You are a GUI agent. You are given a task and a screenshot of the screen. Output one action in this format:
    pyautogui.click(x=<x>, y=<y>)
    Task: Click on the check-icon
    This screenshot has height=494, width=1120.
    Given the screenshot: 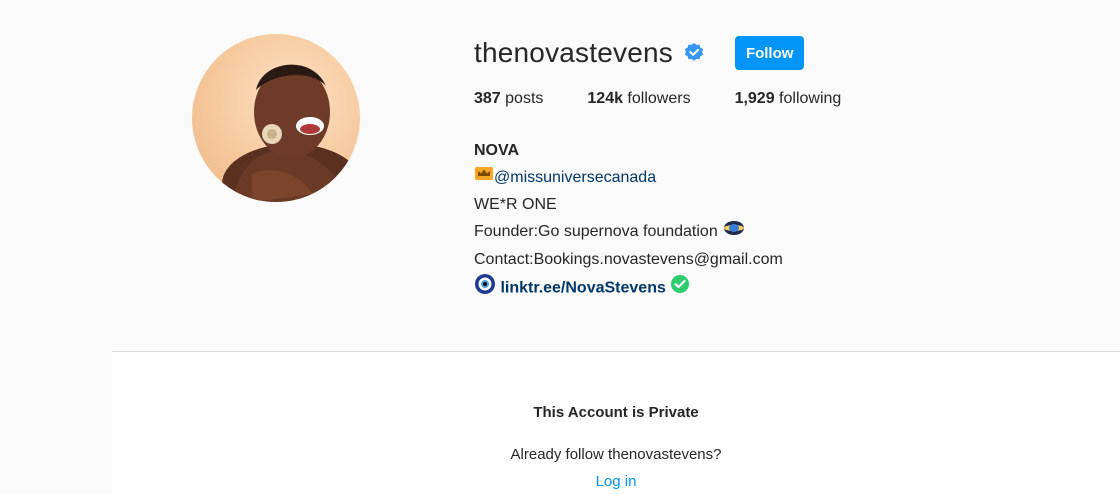 What is the action you would take?
    pyautogui.click(x=680, y=288)
    